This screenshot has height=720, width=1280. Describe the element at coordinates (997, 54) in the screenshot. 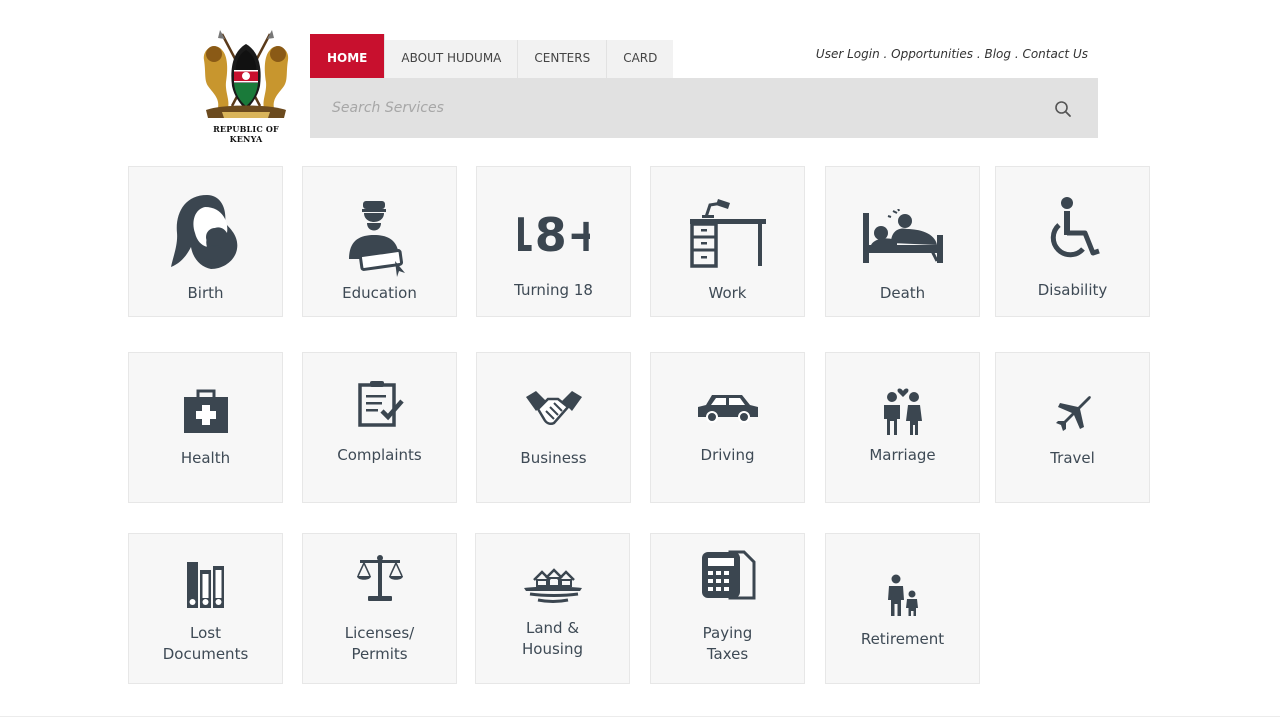

I see `blog-link: Blog` at that location.